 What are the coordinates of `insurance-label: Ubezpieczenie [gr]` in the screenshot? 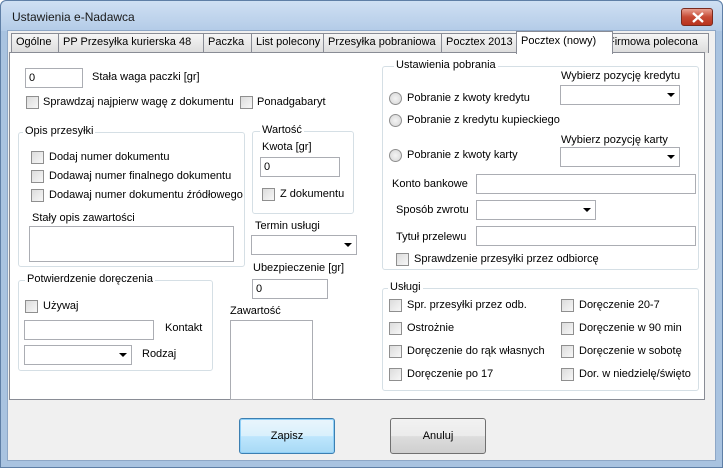 It's located at (299, 268).